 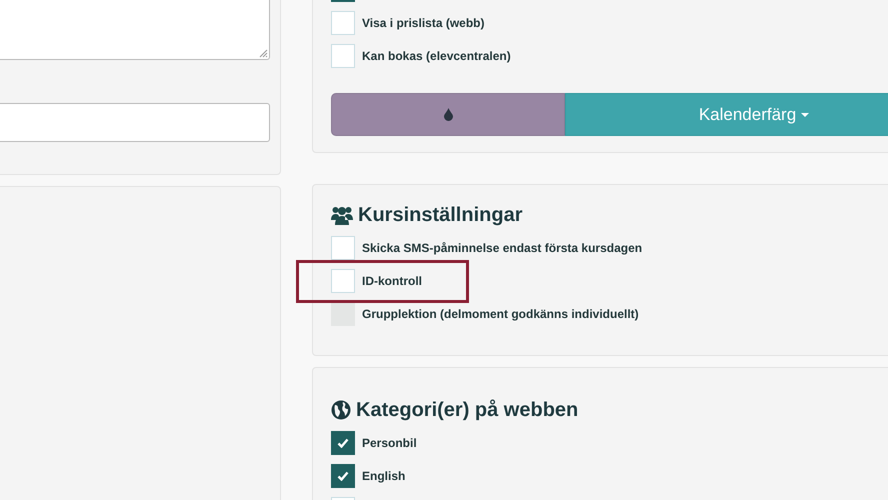 What do you see at coordinates (726, 114) in the screenshot?
I see `calendar-color-dropdown: Kalenderfärg` at bounding box center [726, 114].